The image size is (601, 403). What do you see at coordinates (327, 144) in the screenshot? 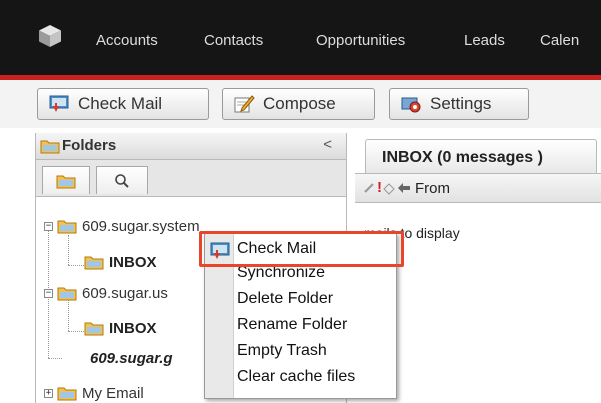
I see `collapse-panel-button: <` at bounding box center [327, 144].